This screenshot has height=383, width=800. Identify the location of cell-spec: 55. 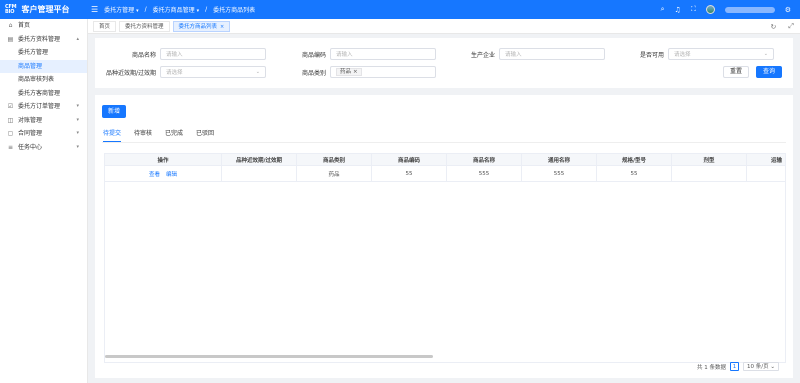
(634, 173).